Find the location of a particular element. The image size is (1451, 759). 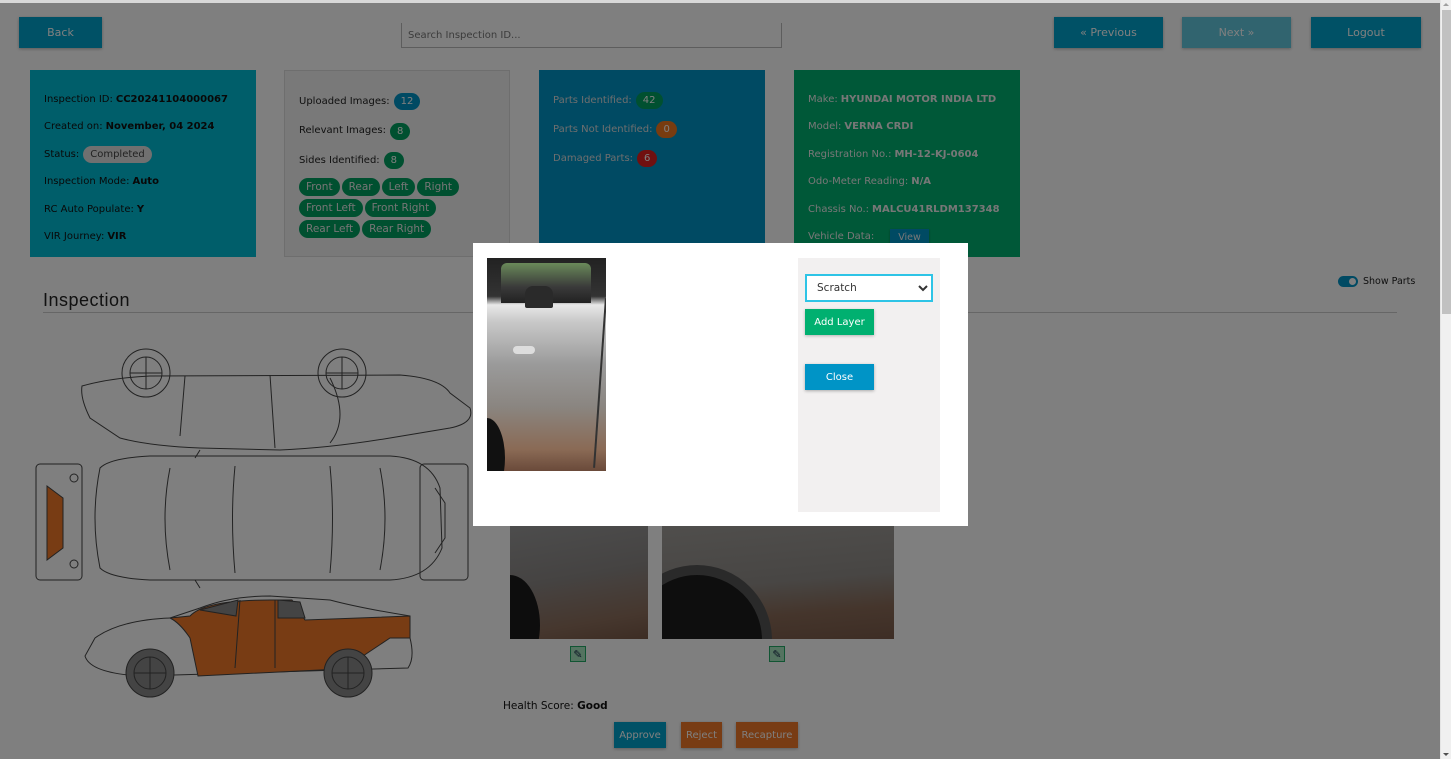

scroll-up-arrow-icon is located at coordinates (1446, 4).